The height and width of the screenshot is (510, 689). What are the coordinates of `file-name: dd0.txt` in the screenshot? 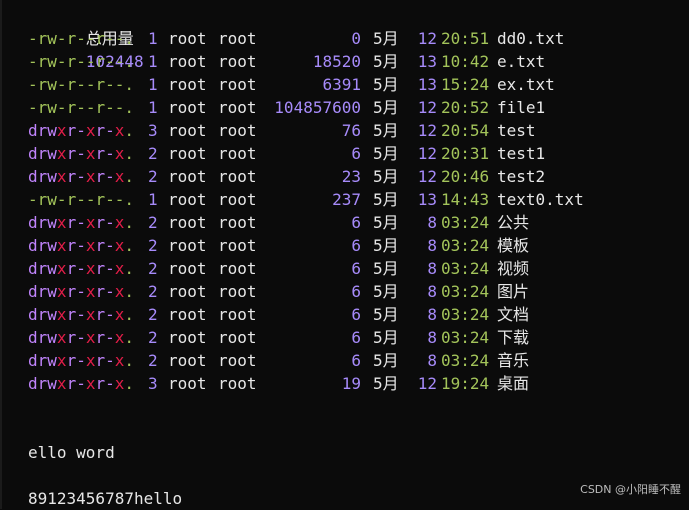 It's located at (531, 38).